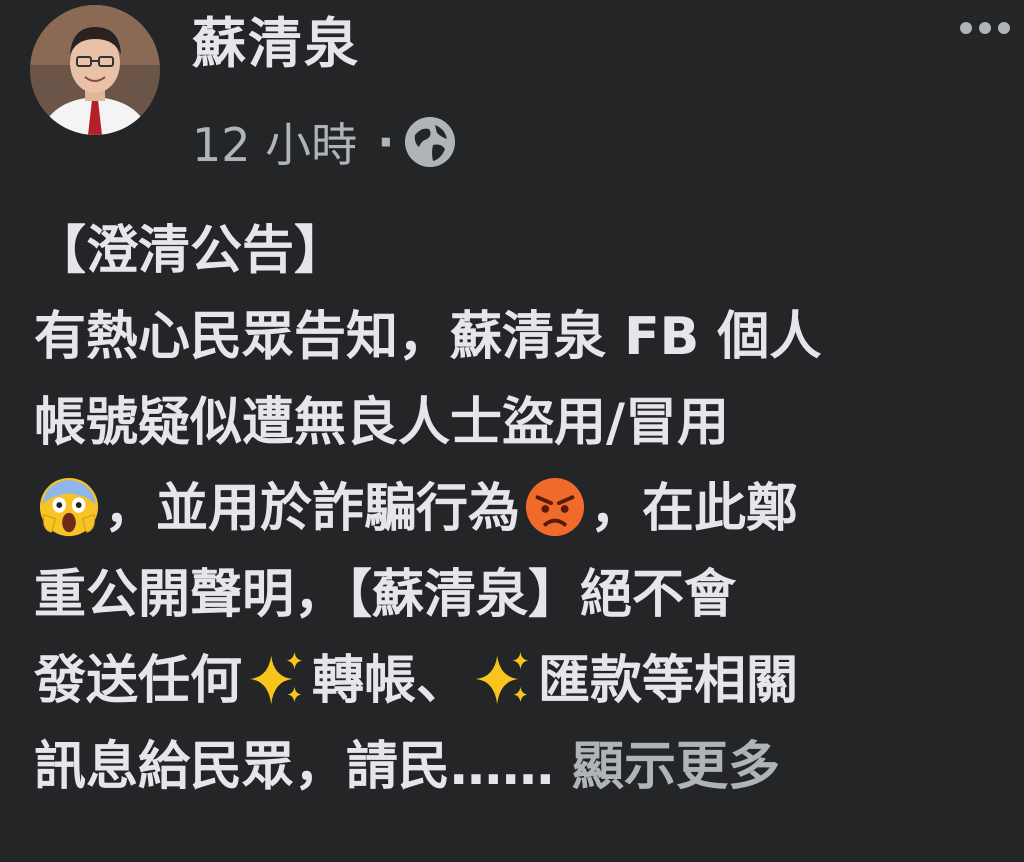  What do you see at coordinates (69, 507) in the screenshot?
I see `screaming-face-emoji` at bounding box center [69, 507].